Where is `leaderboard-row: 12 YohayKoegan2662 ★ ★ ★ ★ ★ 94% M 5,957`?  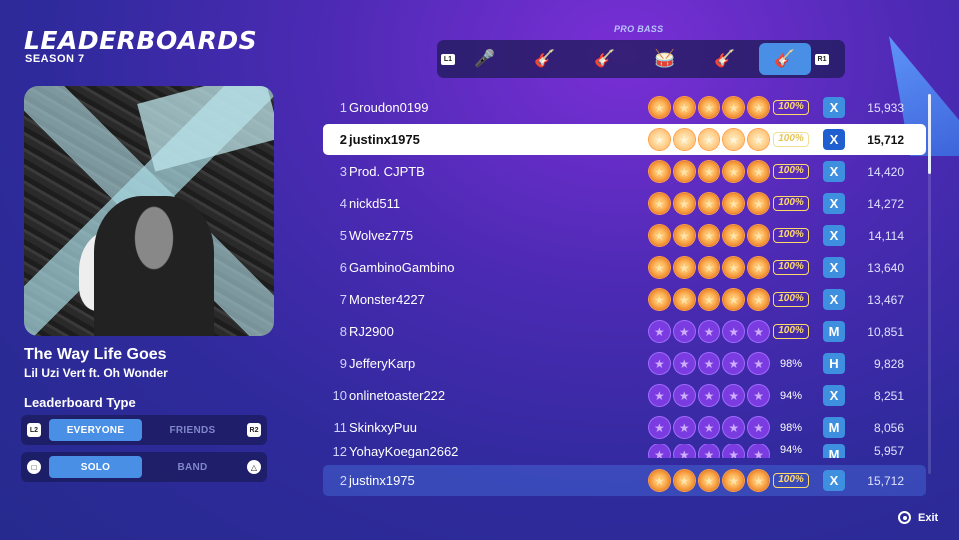 leaderboard-row: 12 YohayKoegan2662 ★ ★ ★ ★ ★ 94% M 5,957 is located at coordinates (624, 451).